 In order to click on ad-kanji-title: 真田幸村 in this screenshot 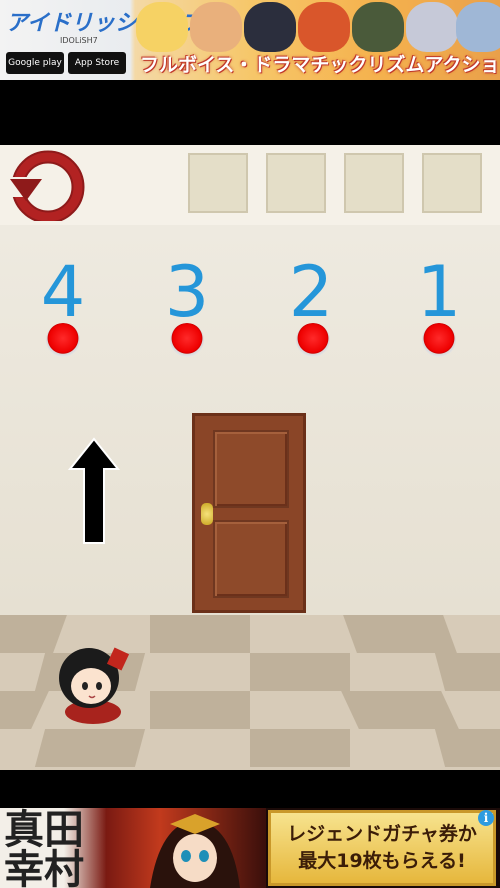, I will do `click(44, 848)`.